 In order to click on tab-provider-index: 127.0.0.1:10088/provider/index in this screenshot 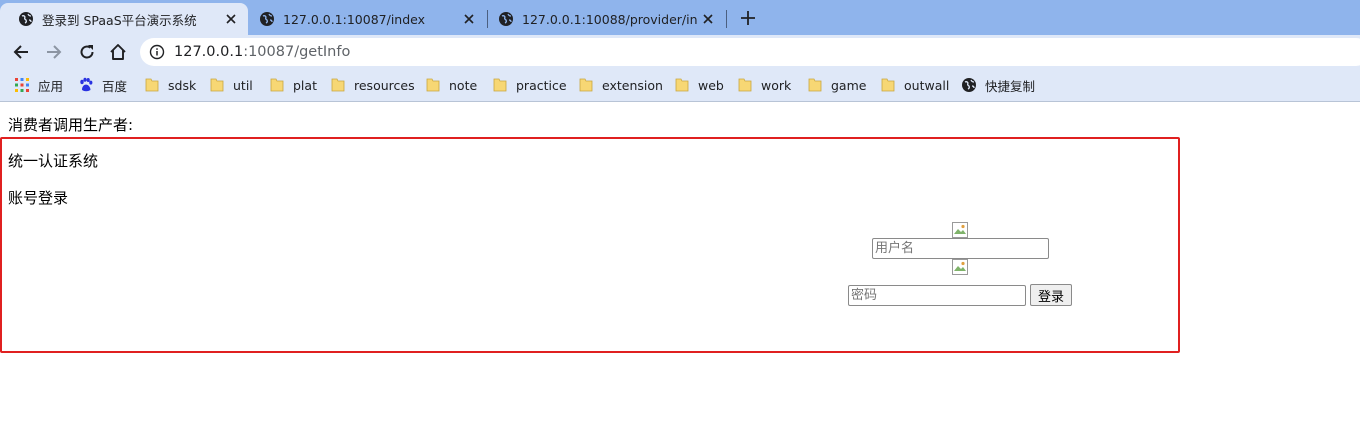, I will do `click(602, 19)`.